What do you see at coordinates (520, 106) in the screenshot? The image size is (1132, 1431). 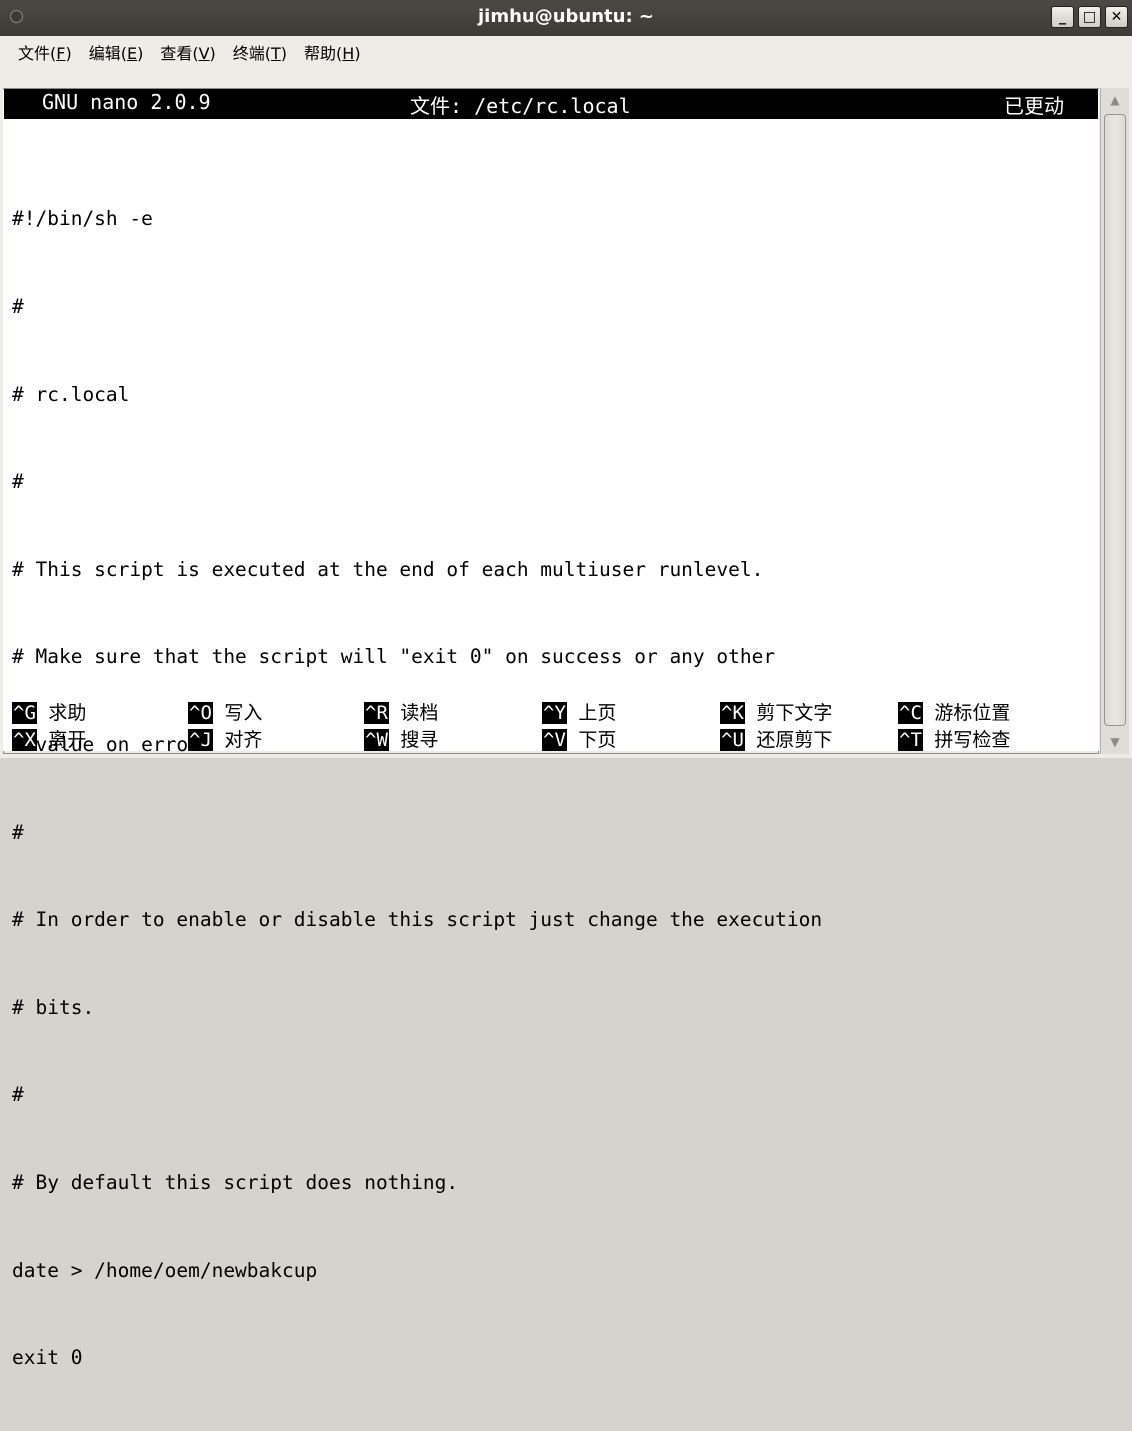 I see `nano-file-name: 文件: /etc/rc.local` at bounding box center [520, 106].